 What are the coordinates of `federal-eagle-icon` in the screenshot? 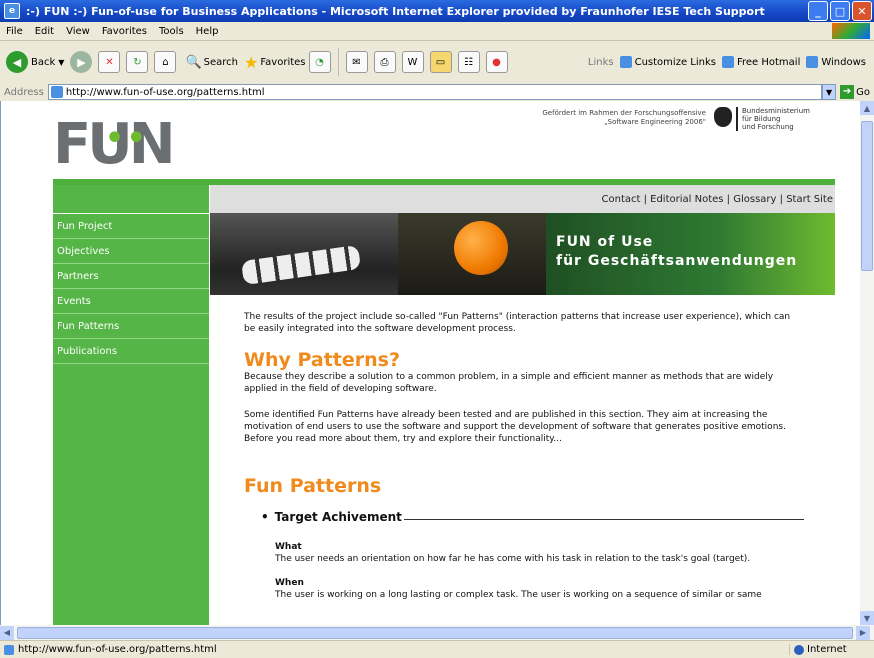 It's located at (723, 117).